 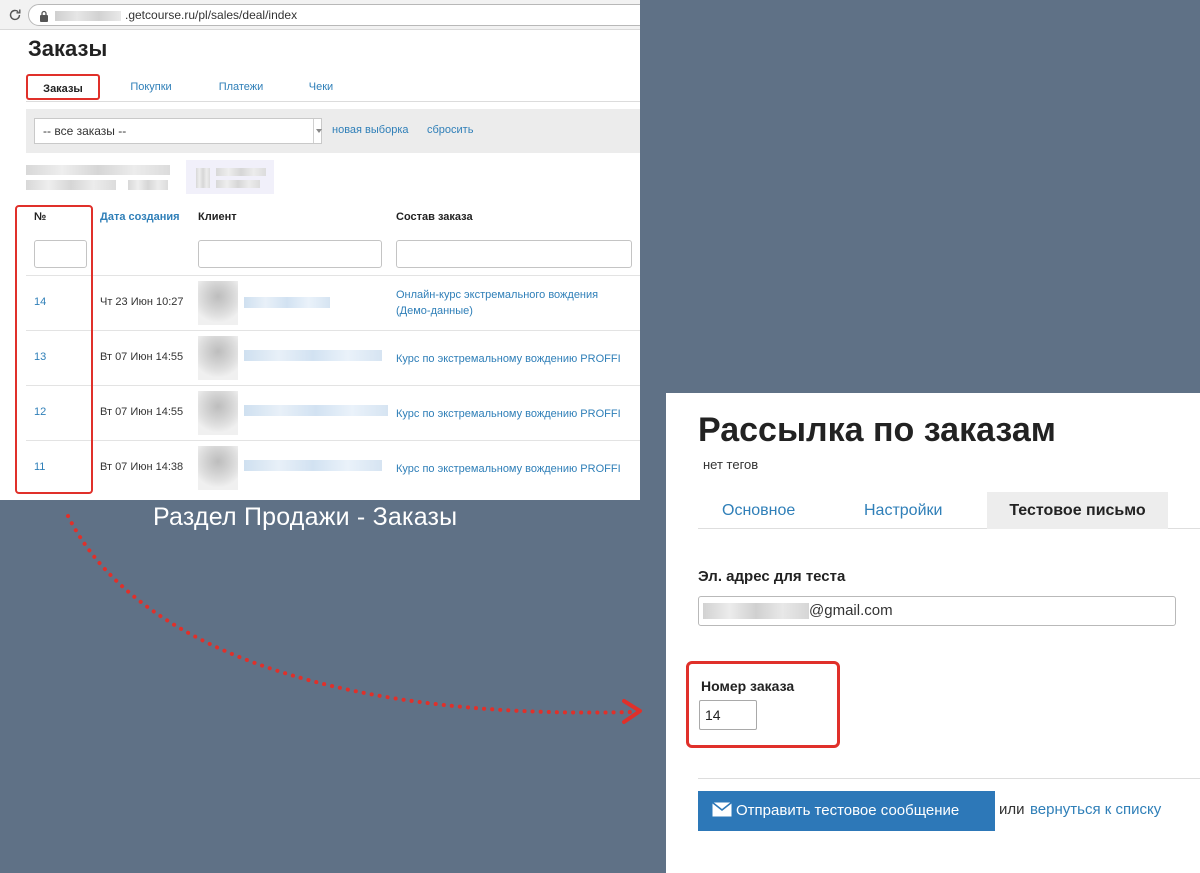 I want to click on lock-icon, so click(x=44, y=16).